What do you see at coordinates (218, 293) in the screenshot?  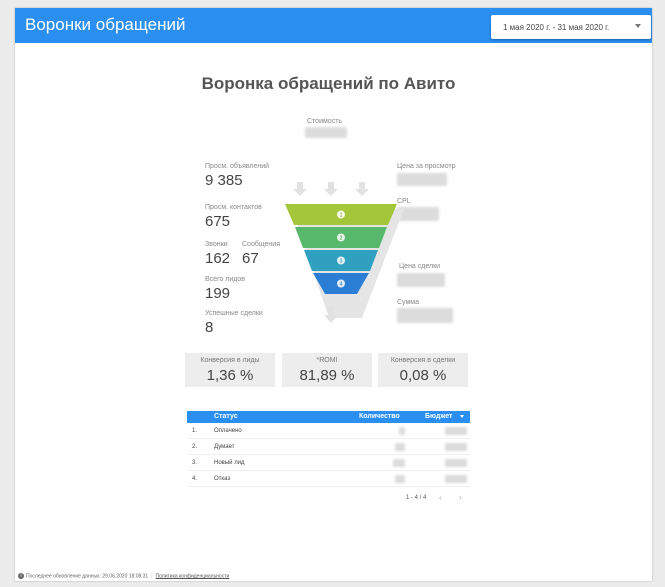 I see `total-leads-value: 199` at bounding box center [218, 293].